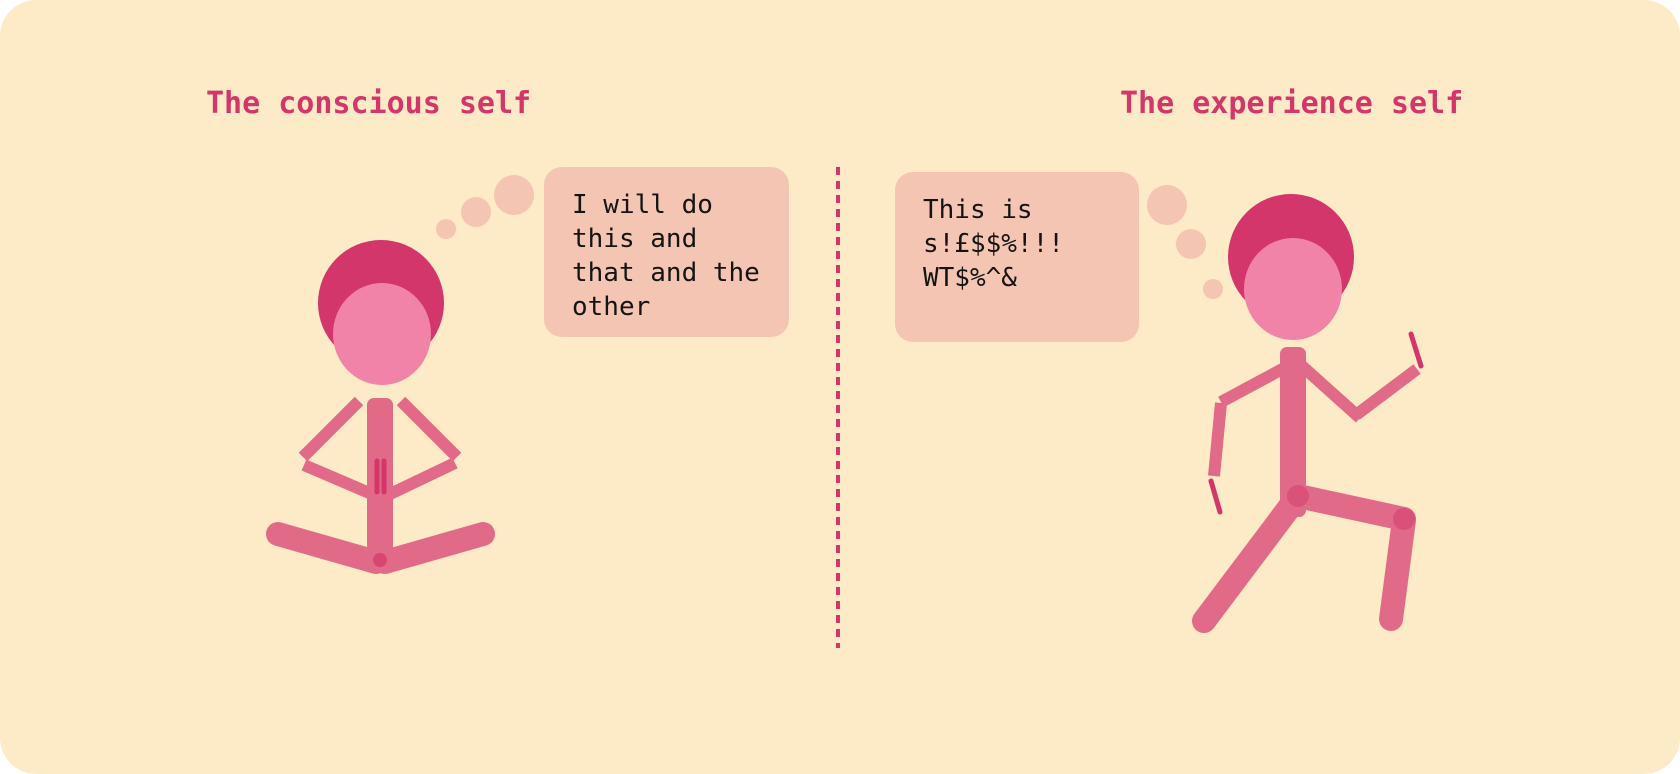 The width and height of the screenshot is (1680, 774). I want to click on conscious-self-thought-bubble: I will do this and that and the other, so click(666, 252).